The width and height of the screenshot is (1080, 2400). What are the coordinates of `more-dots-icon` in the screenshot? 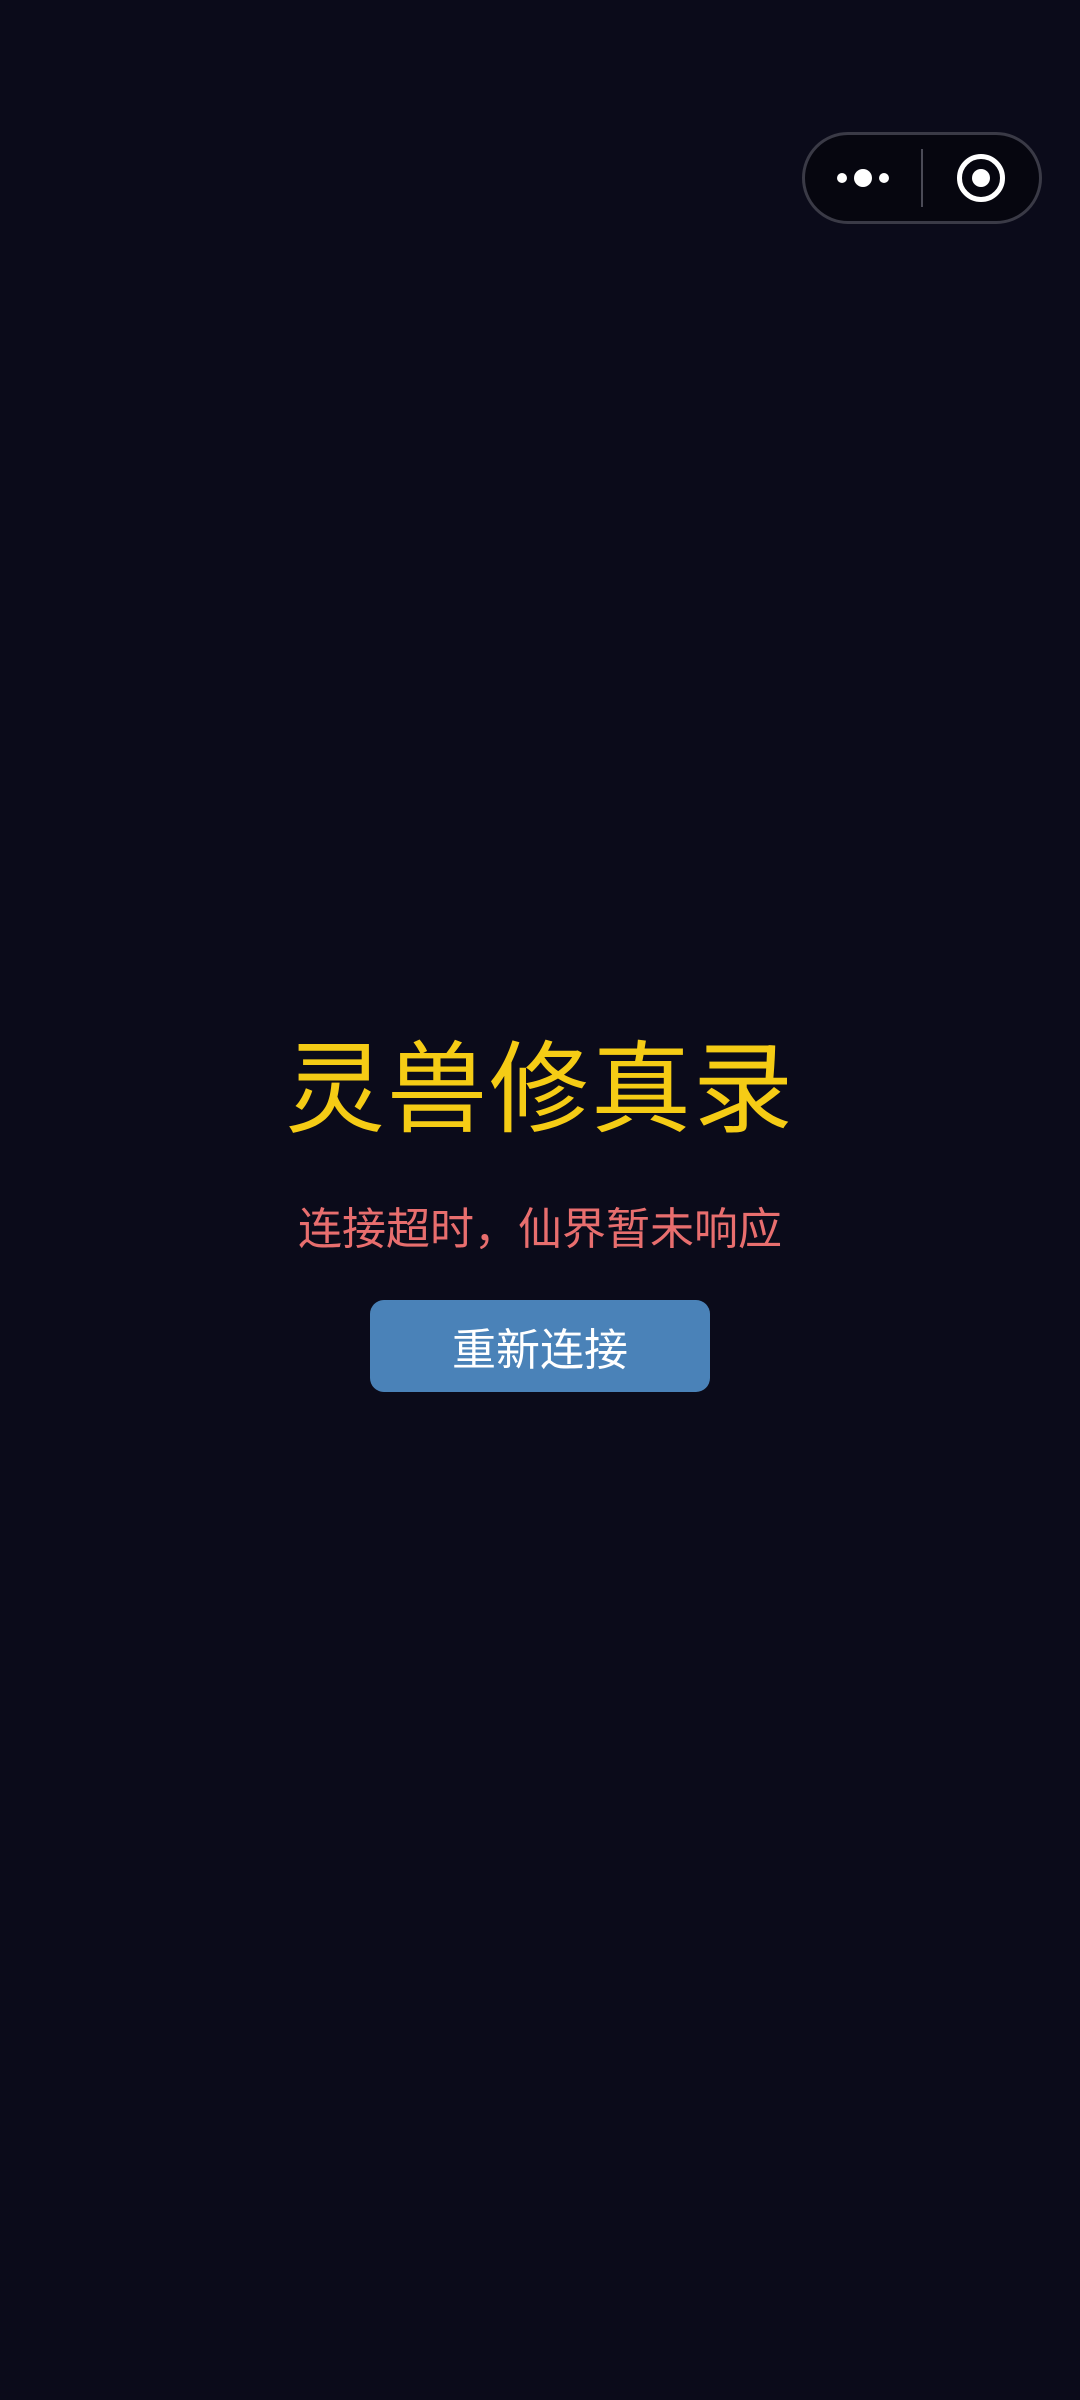 It's located at (863, 178).